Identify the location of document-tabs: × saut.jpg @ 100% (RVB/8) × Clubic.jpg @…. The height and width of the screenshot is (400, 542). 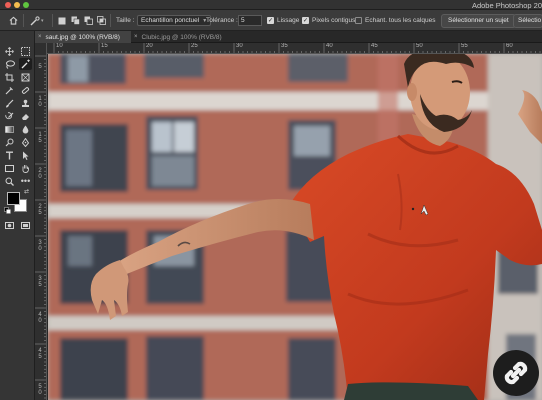
(288, 37).